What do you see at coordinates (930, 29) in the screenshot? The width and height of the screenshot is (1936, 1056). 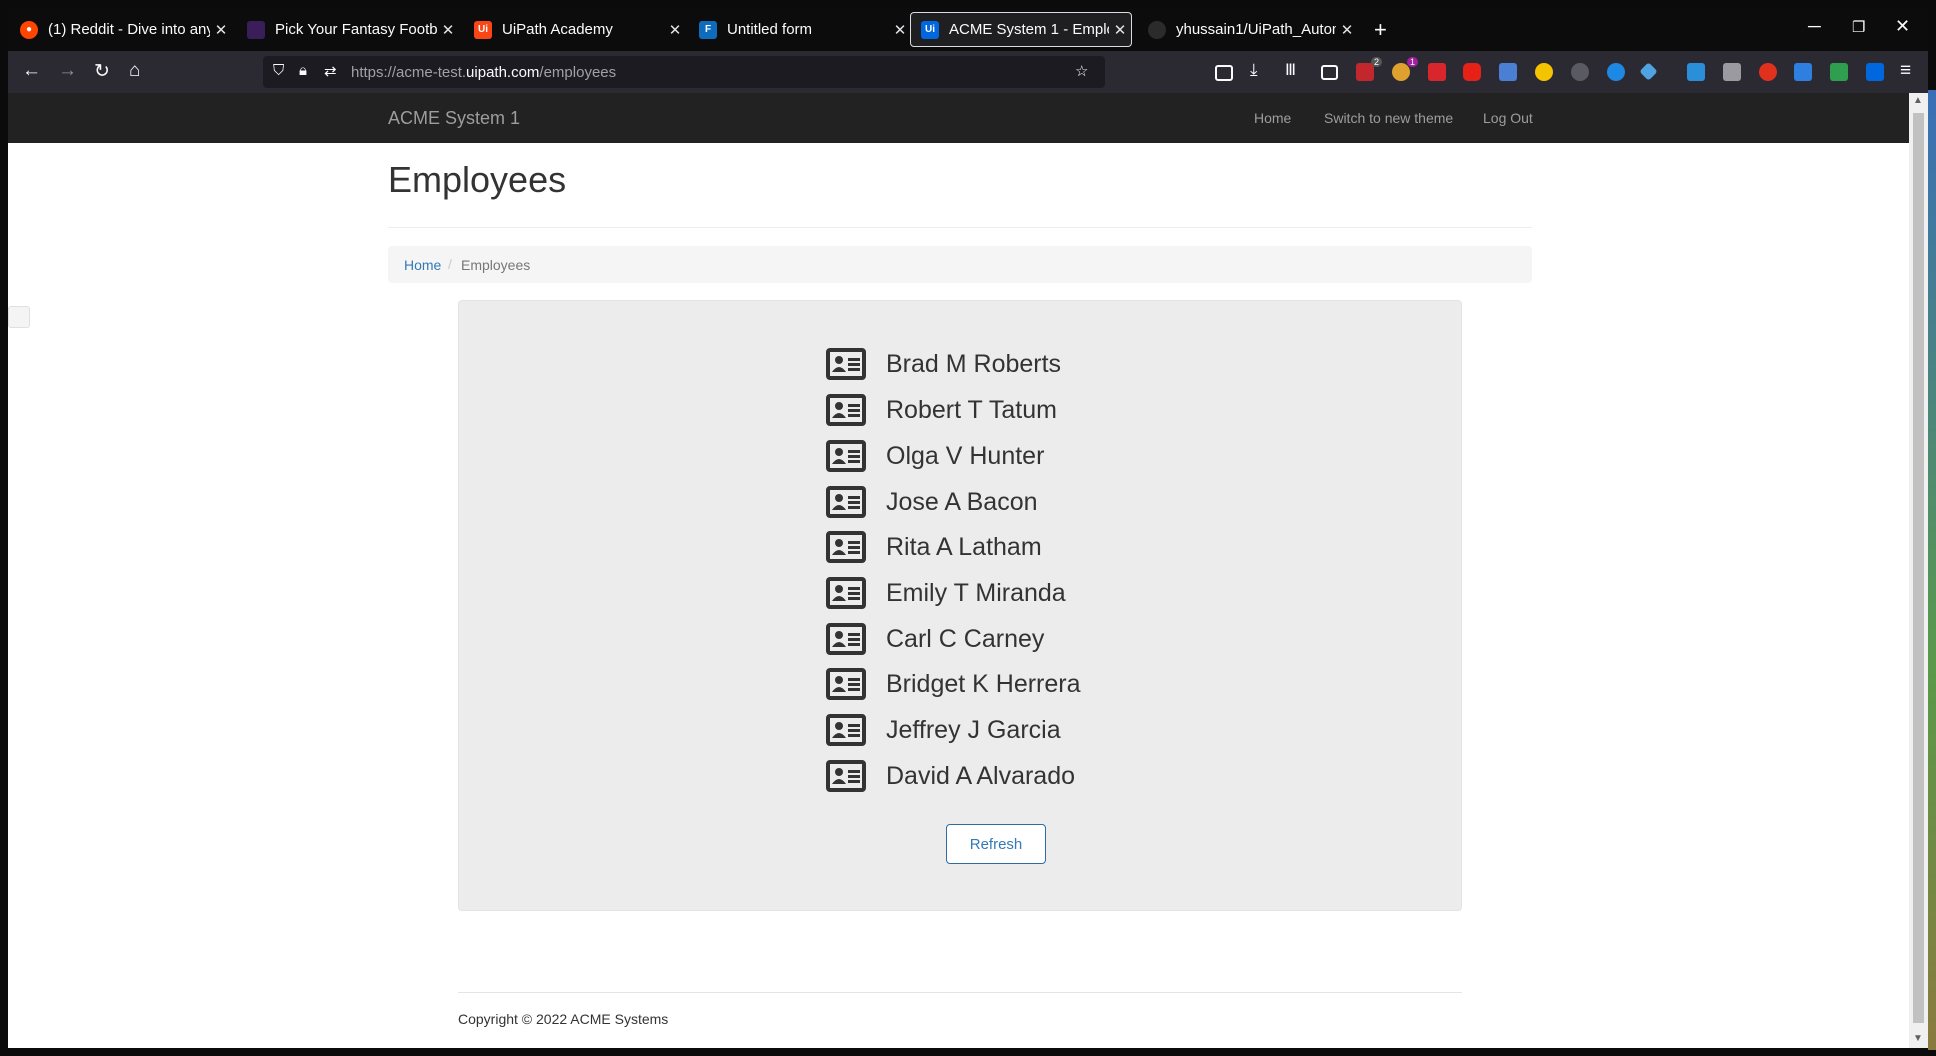 I see `uipath-icon: Ui` at bounding box center [930, 29].